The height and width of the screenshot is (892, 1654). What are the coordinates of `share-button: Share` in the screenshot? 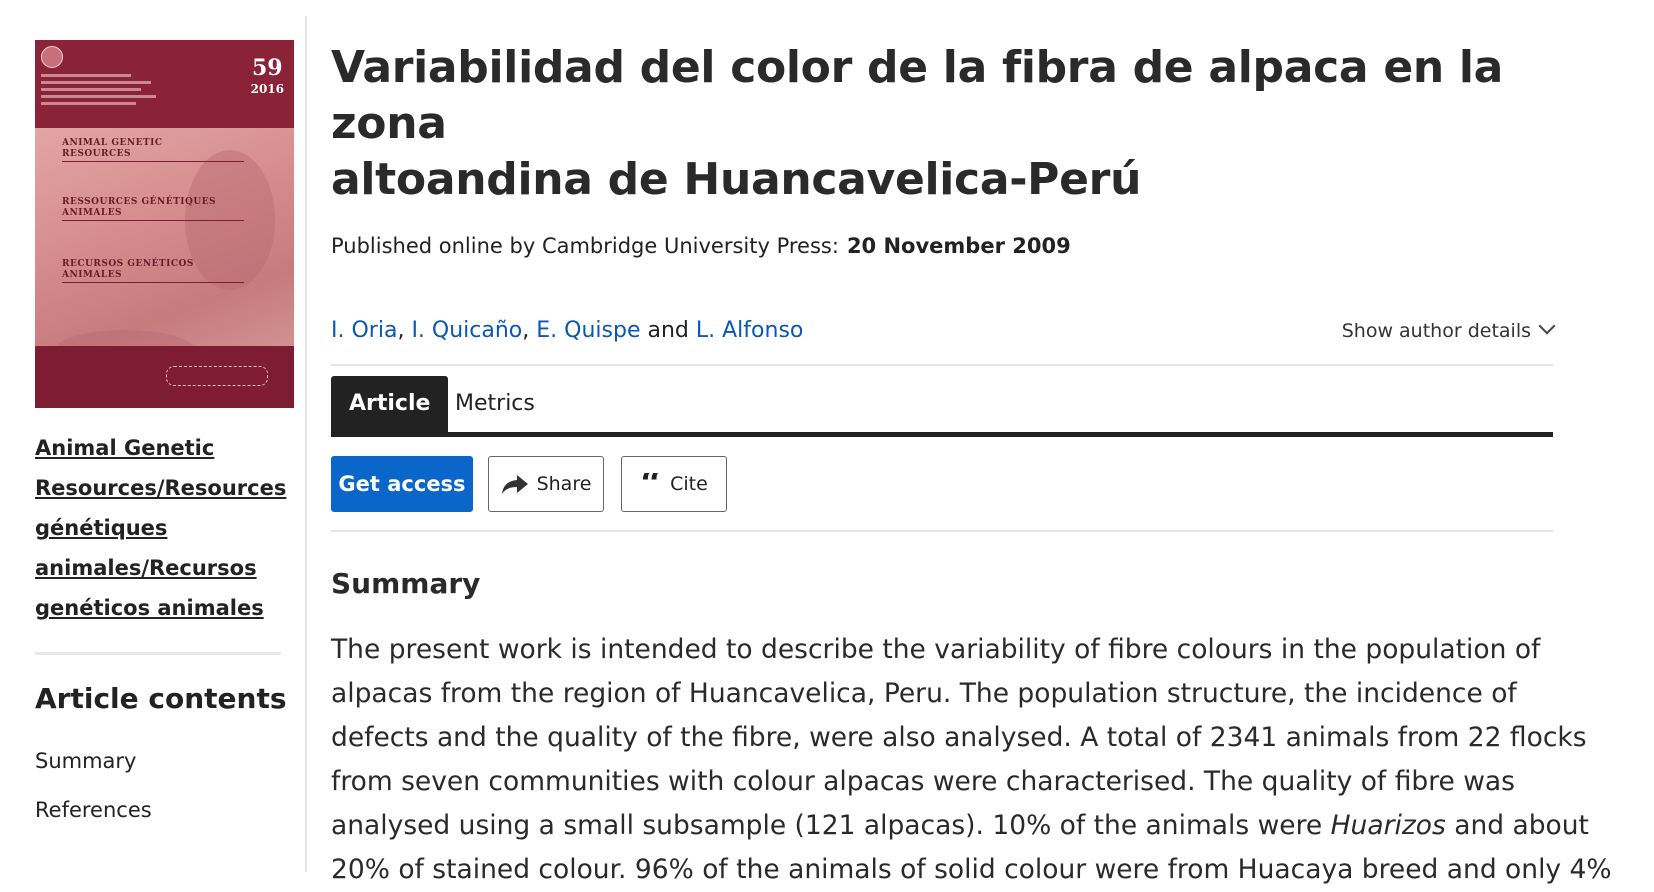 It's located at (546, 484).